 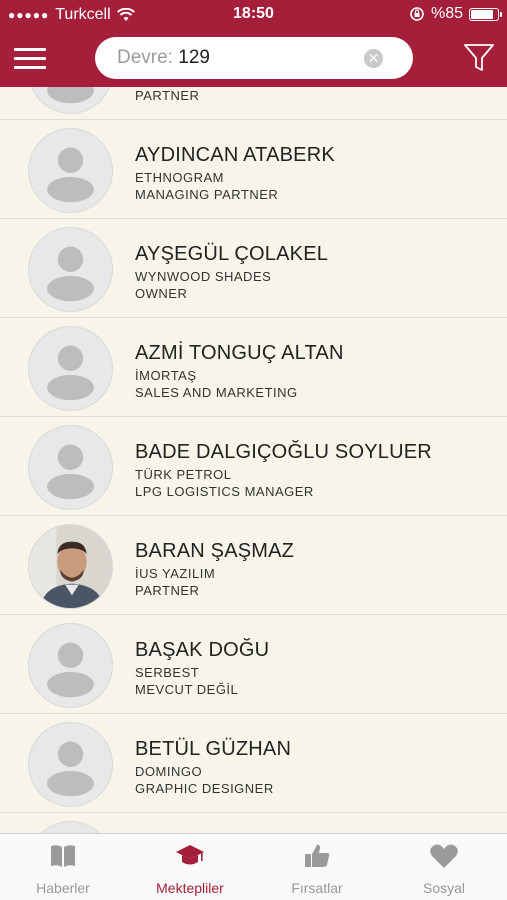 What do you see at coordinates (254, 58) in the screenshot?
I see `search-input: Devre: 129 ✕` at bounding box center [254, 58].